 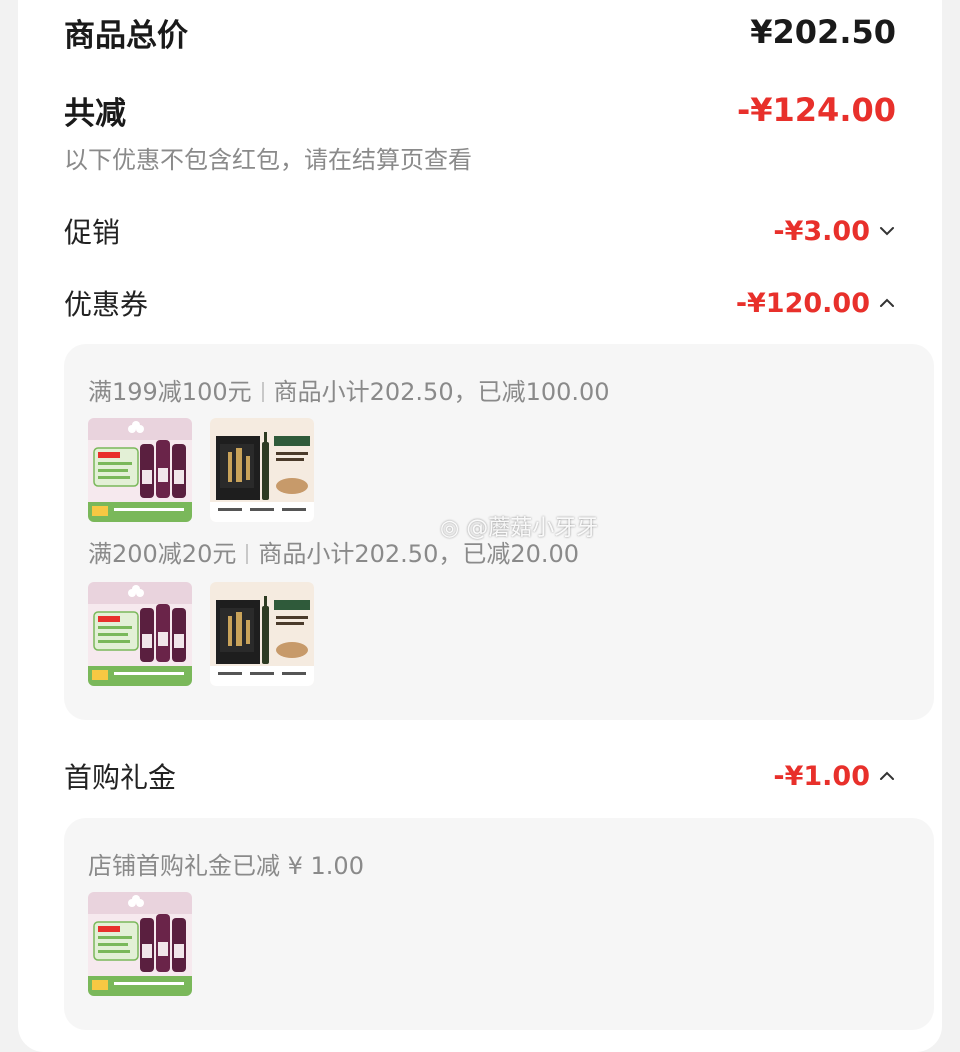 What do you see at coordinates (816, 110) in the screenshot?
I see `total-discount-value: -¥124.00` at bounding box center [816, 110].